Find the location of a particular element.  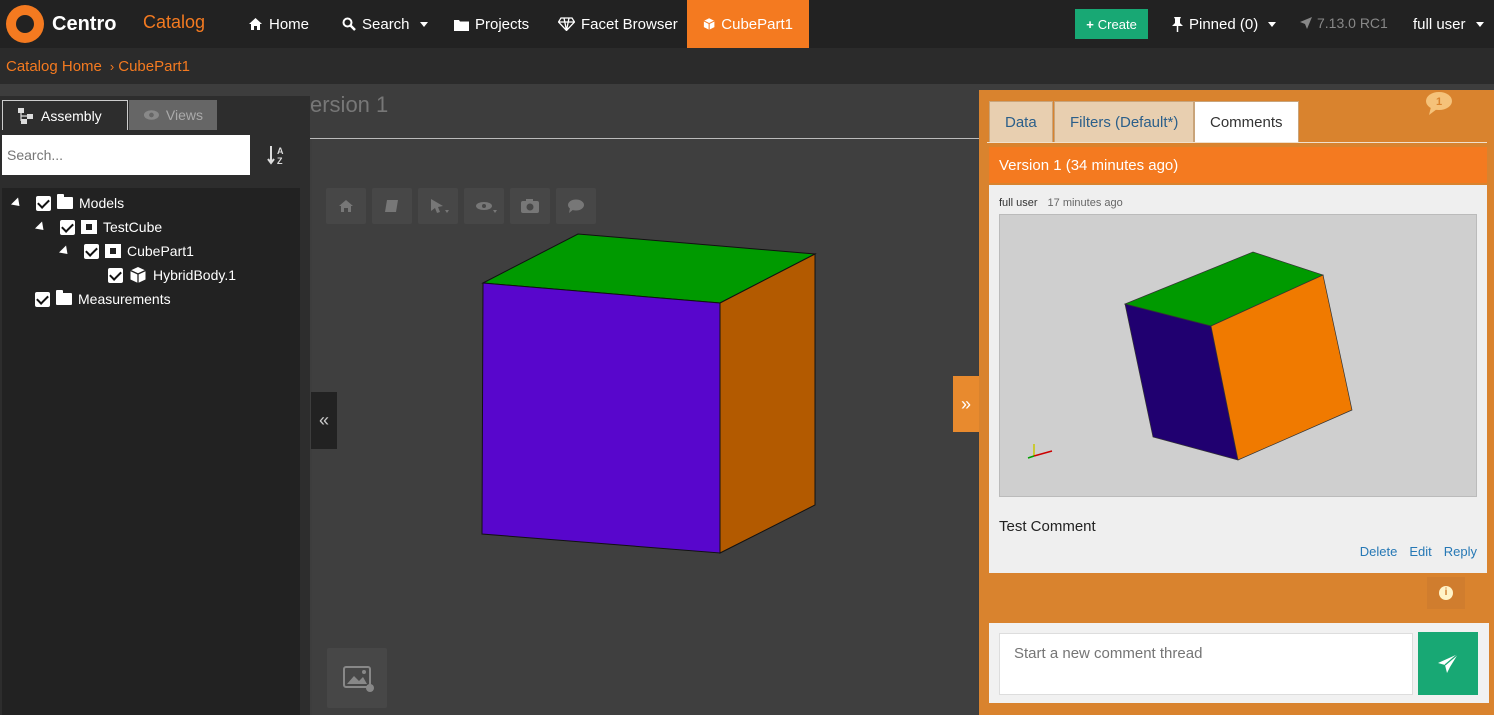

new-thread-box is located at coordinates (1239, 663).